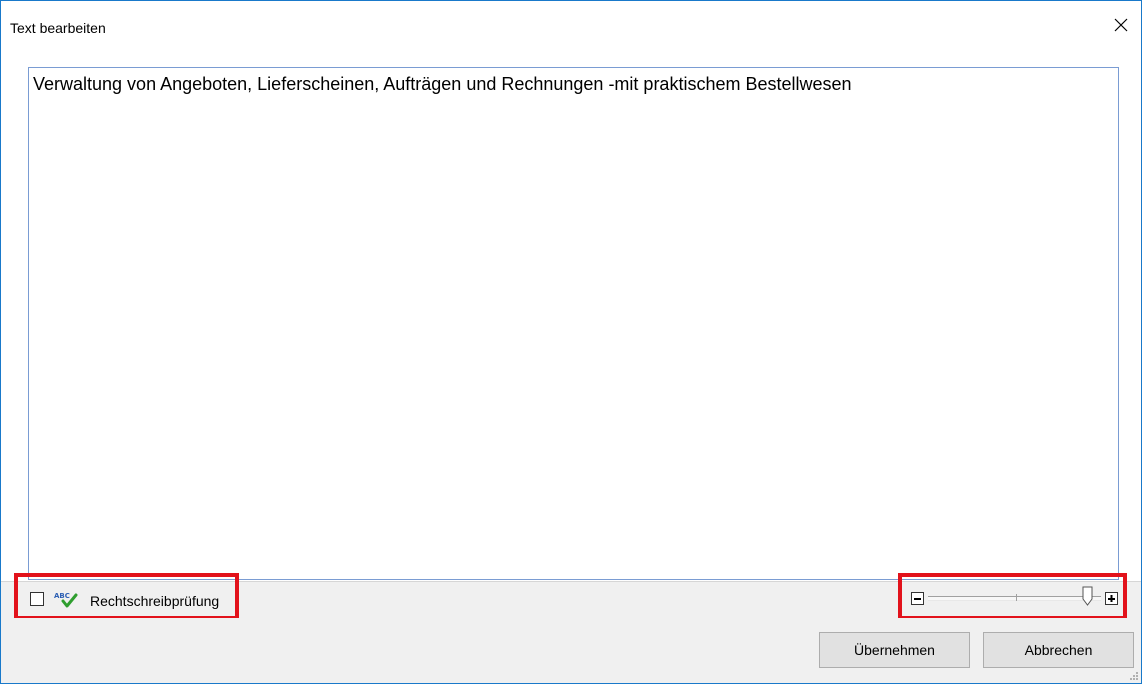 The height and width of the screenshot is (684, 1142). I want to click on zoom-out-button, so click(917, 598).